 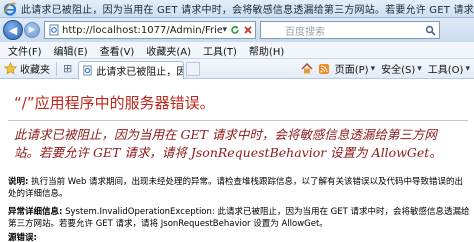 I want to click on feeds-icon, so click(x=323, y=68).